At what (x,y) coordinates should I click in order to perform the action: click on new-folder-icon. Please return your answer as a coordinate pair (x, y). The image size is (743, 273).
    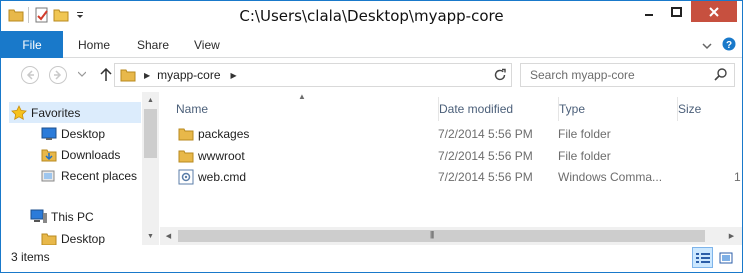
    Looking at the image, I should click on (60, 15).